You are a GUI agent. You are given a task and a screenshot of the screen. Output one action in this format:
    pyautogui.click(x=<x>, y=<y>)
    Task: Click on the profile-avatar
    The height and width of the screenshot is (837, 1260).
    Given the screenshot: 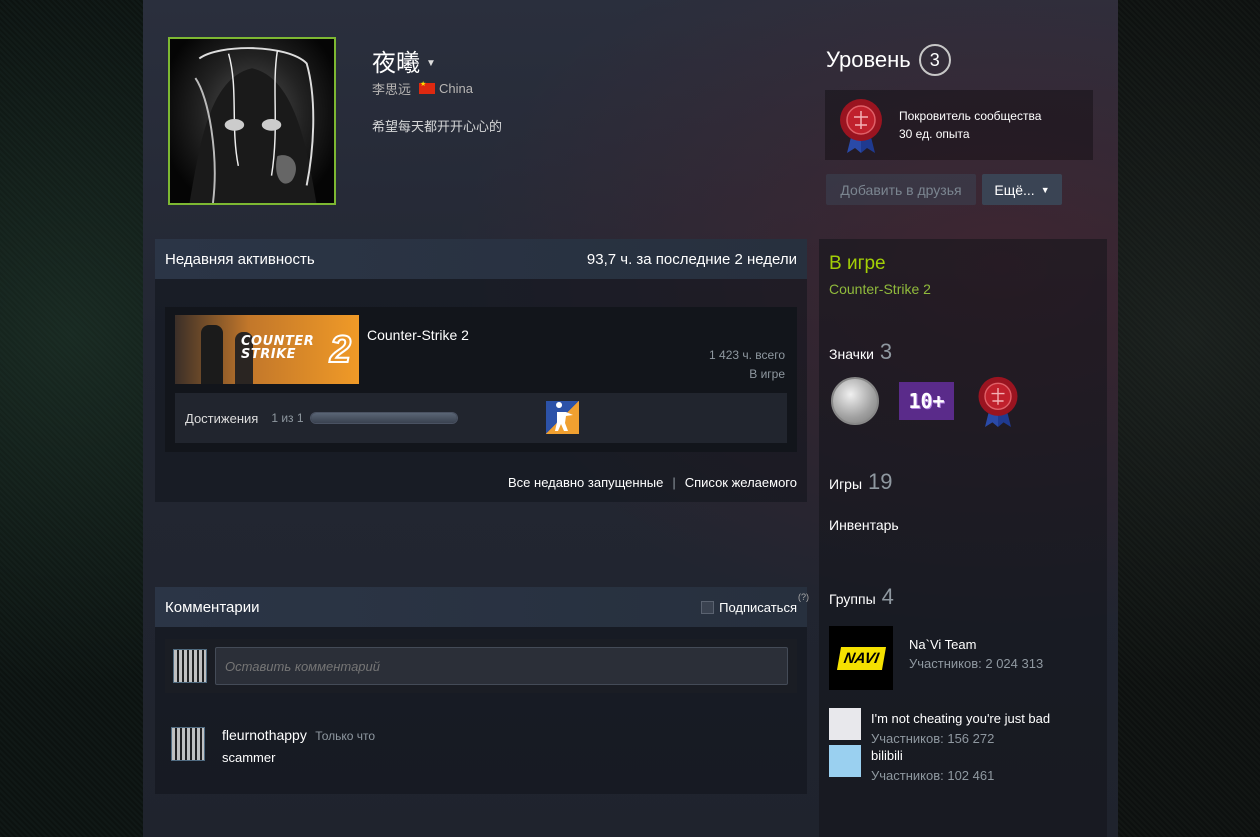 What is the action you would take?
    pyautogui.click(x=252, y=121)
    